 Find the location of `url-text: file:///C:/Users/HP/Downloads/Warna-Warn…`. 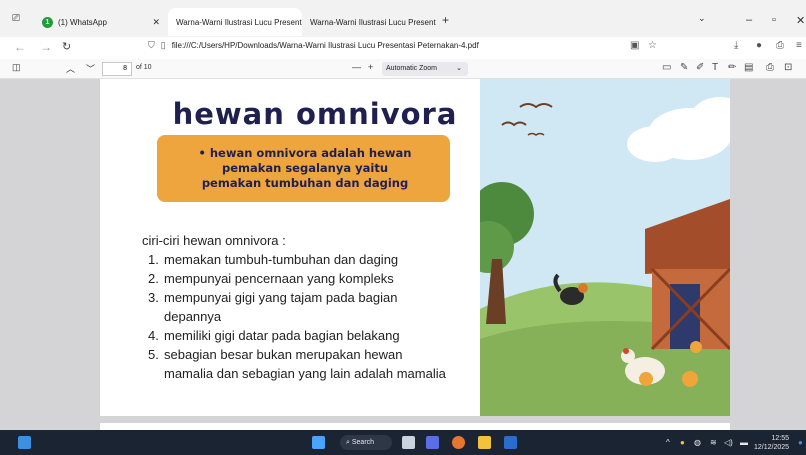

url-text: file:///C:/Users/HP/Downloads/Warna-Warn… is located at coordinates (325, 45).